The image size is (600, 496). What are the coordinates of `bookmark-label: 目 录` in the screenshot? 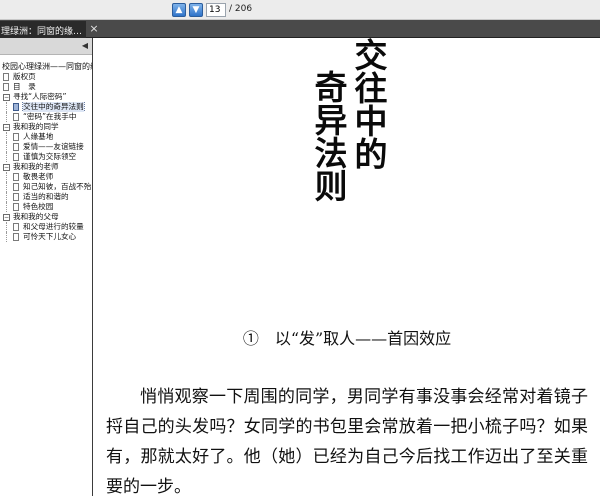 It's located at (24, 86).